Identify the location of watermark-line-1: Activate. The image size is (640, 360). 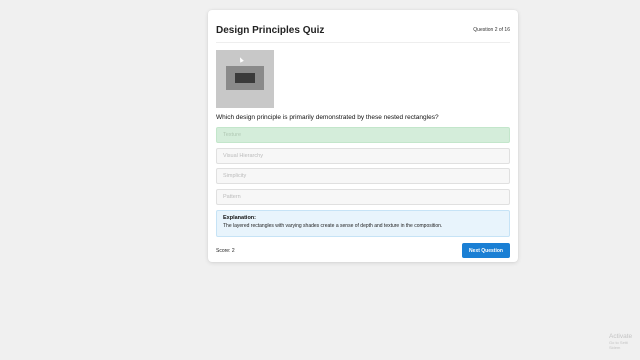
(621, 336).